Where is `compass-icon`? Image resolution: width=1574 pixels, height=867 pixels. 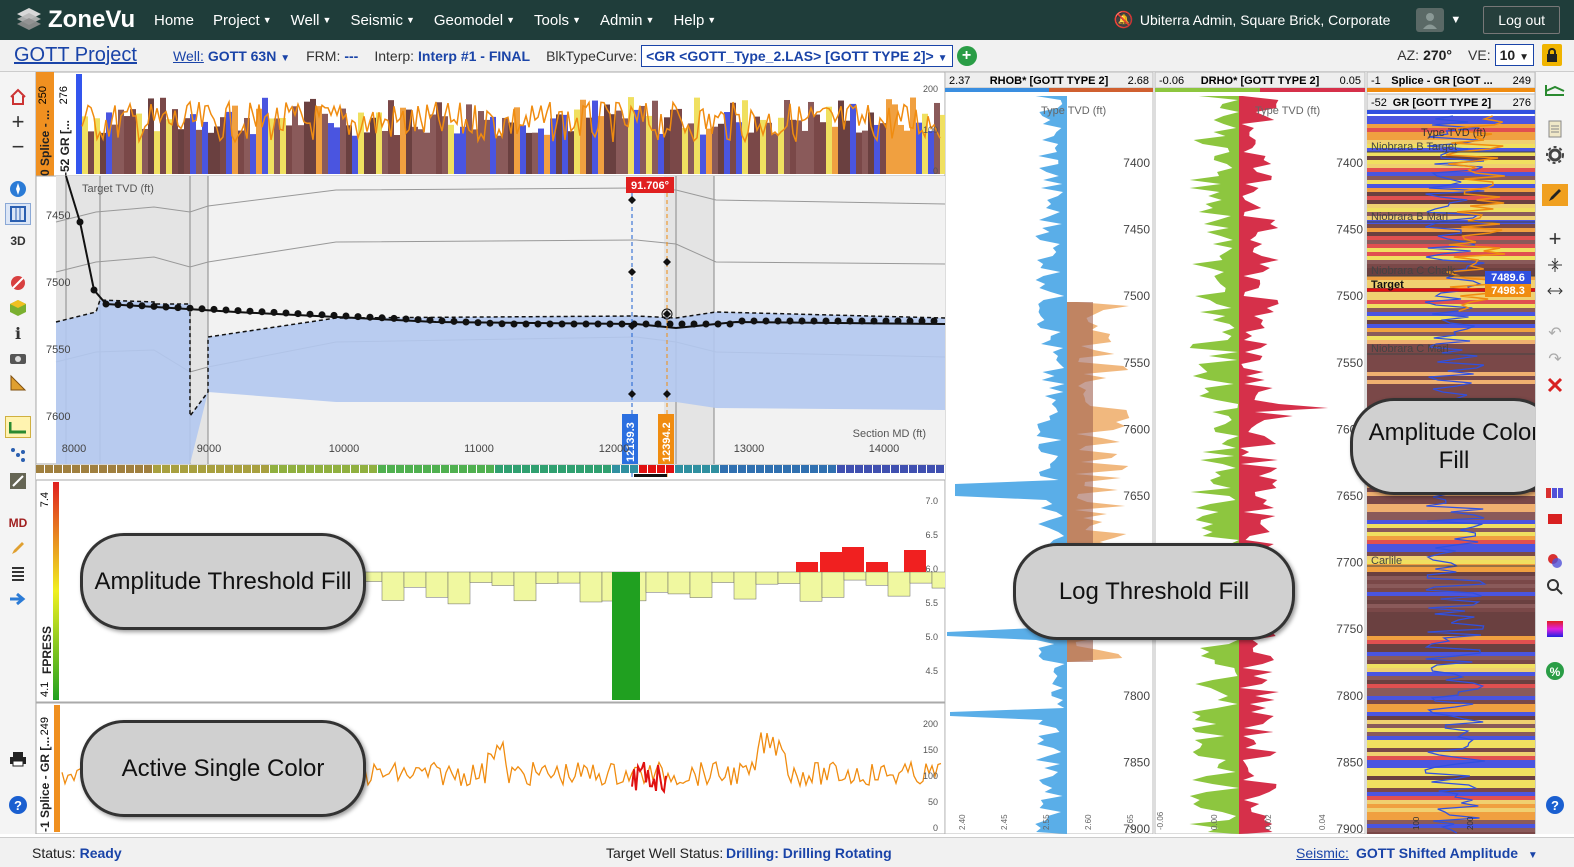
compass-icon is located at coordinates (18, 189).